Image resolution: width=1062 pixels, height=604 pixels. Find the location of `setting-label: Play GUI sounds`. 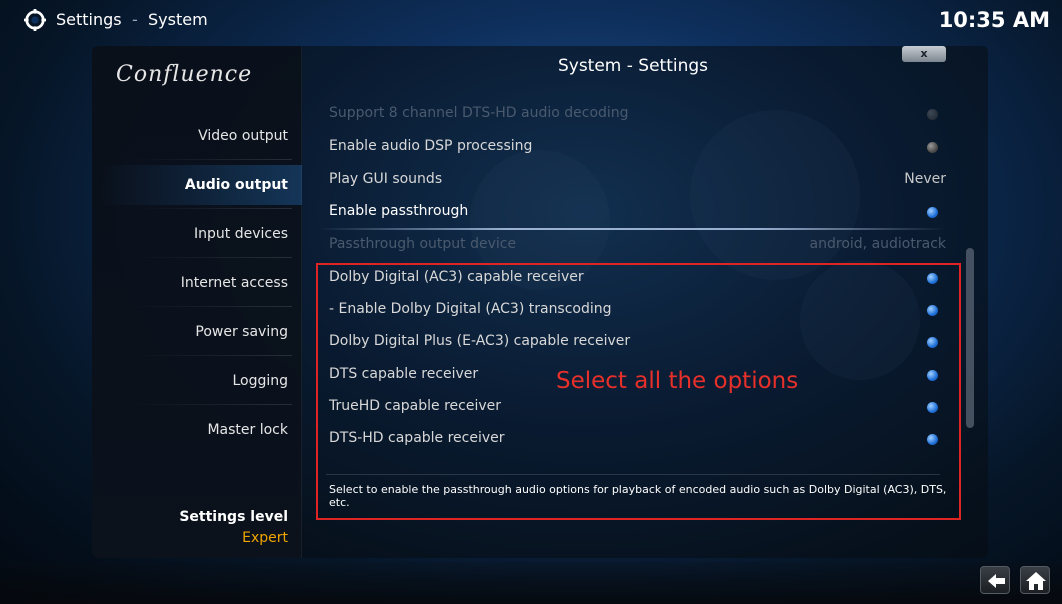

setting-label: Play GUI sounds is located at coordinates (386, 179).